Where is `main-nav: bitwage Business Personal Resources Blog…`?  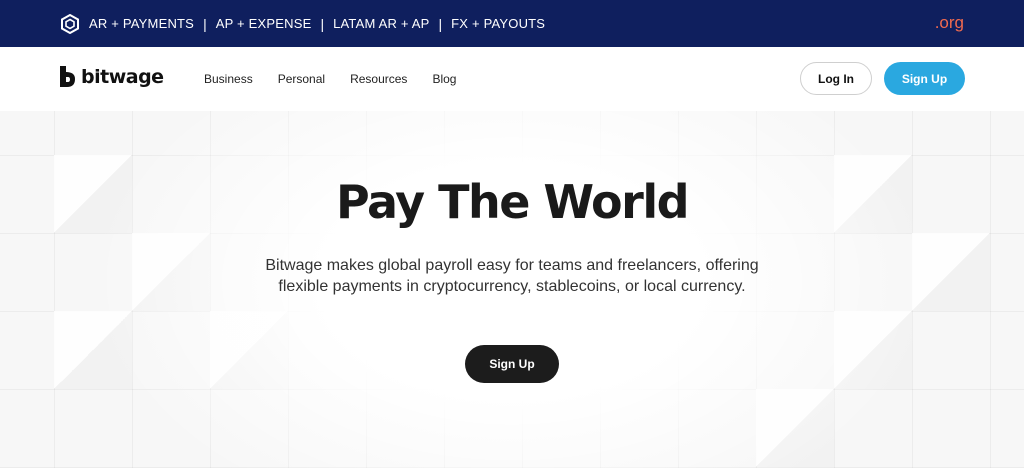 main-nav: bitwage Business Personal Resources Blog… is located at coordinates (512, 79).